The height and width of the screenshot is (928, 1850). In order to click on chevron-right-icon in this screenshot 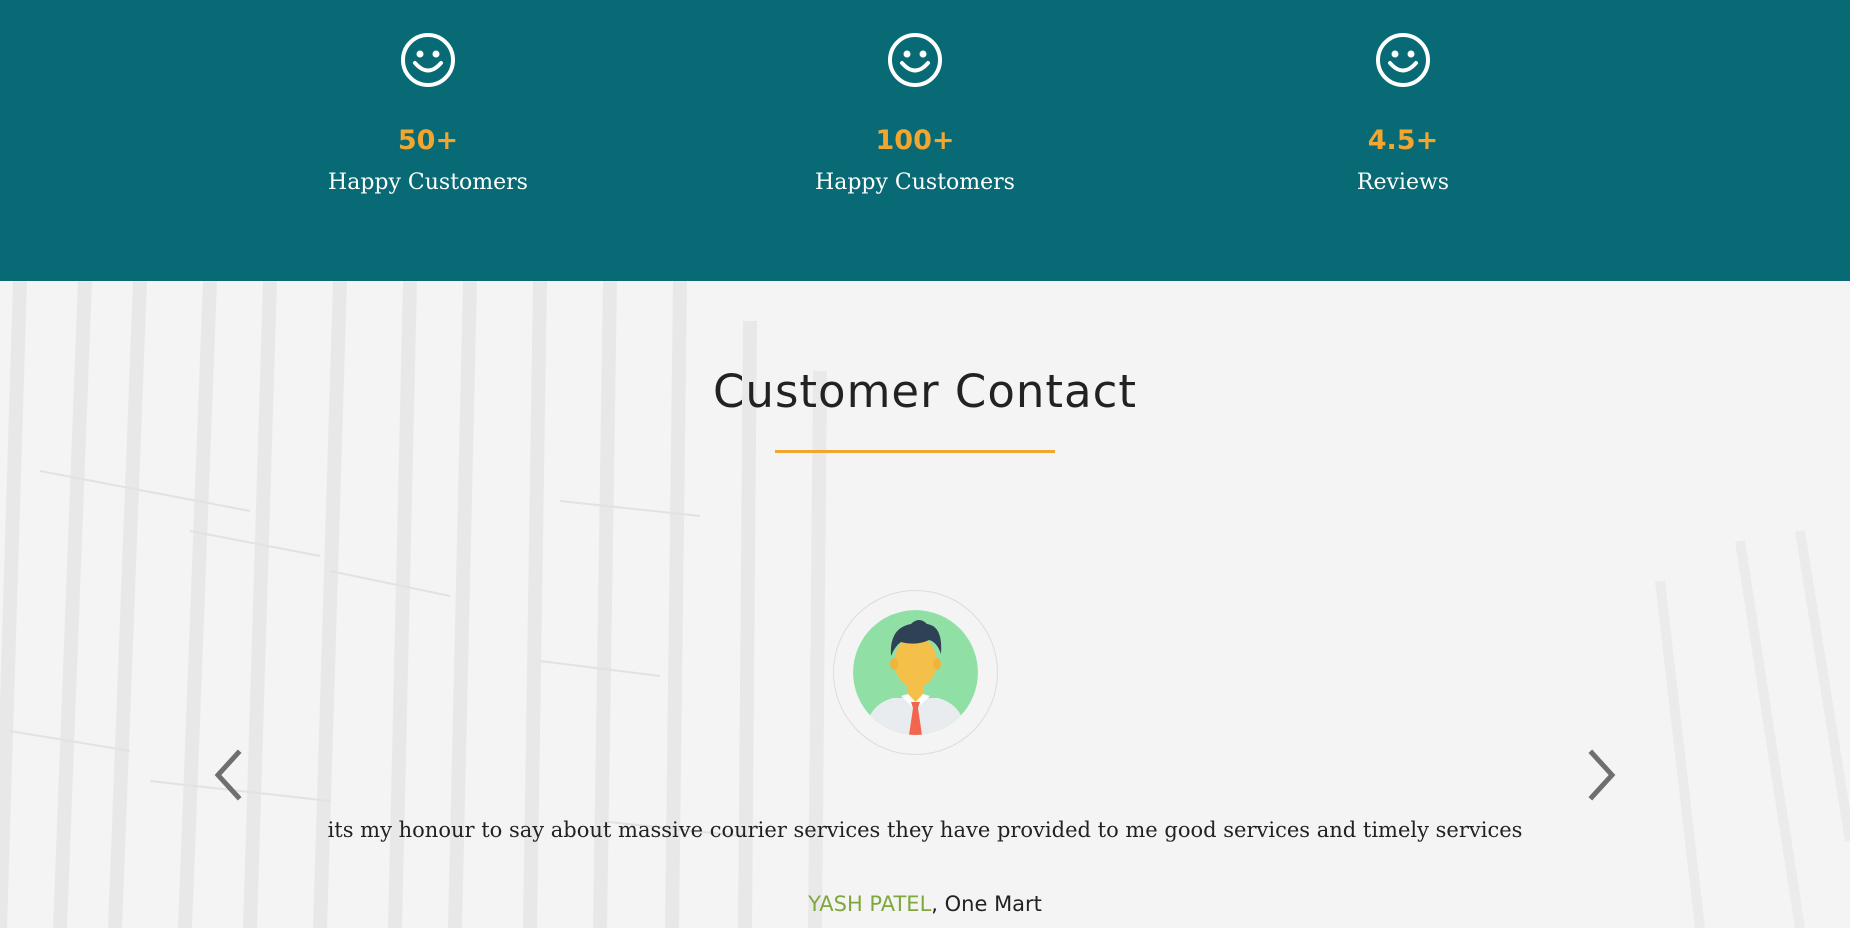, I will do `click(1602, 775)`.